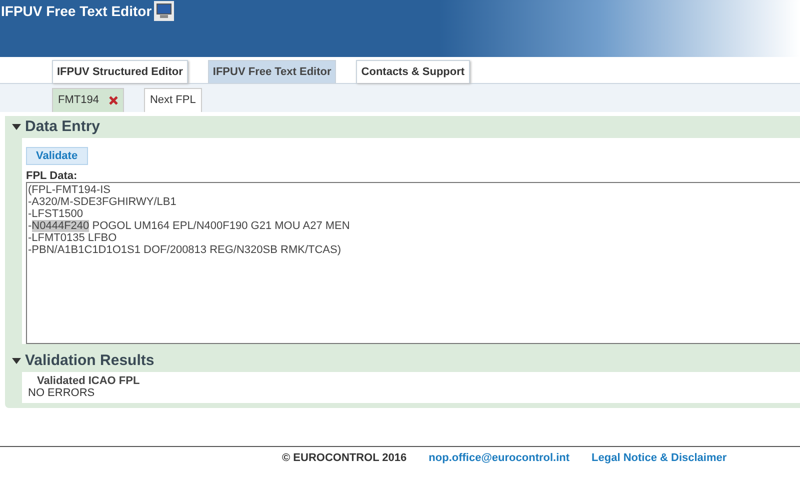 Image resolution: width=800 pixels, height=497 pixels. Describe the element at coordinates (89, 360) in the screenshot. I see `section-title: Validation Results` at that location.